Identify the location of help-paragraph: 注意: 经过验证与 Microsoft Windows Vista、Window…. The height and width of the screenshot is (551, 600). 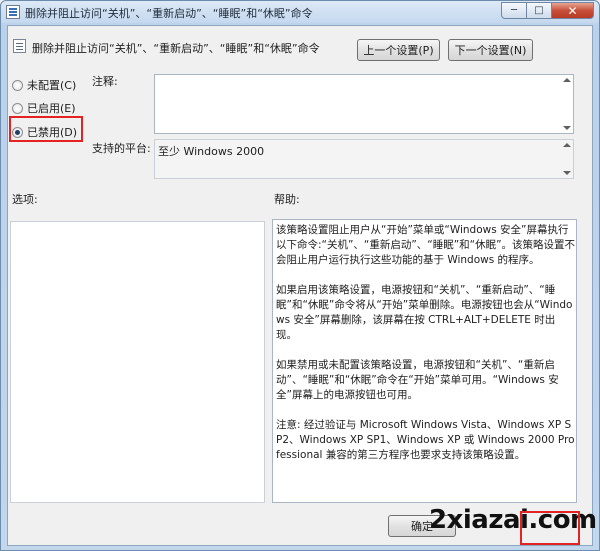
(425, 440).